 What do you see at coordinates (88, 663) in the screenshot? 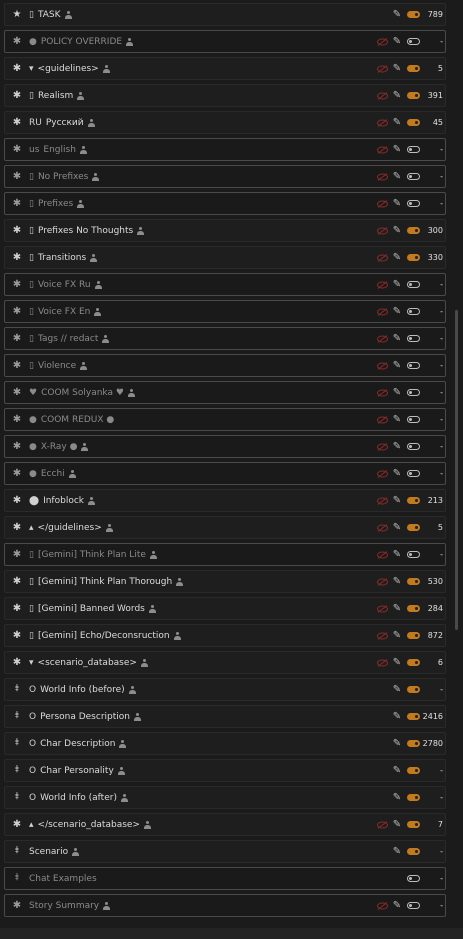
I see `prompt-name: ▾ <scenario_database>` at bounding box center [88, 663].